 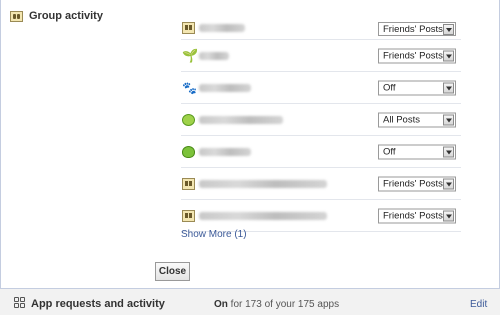 What do you see at coordinates (190, 55) in the screenshot?
I see `leaf-icon: 🌱` at bounding box center [190, 55].